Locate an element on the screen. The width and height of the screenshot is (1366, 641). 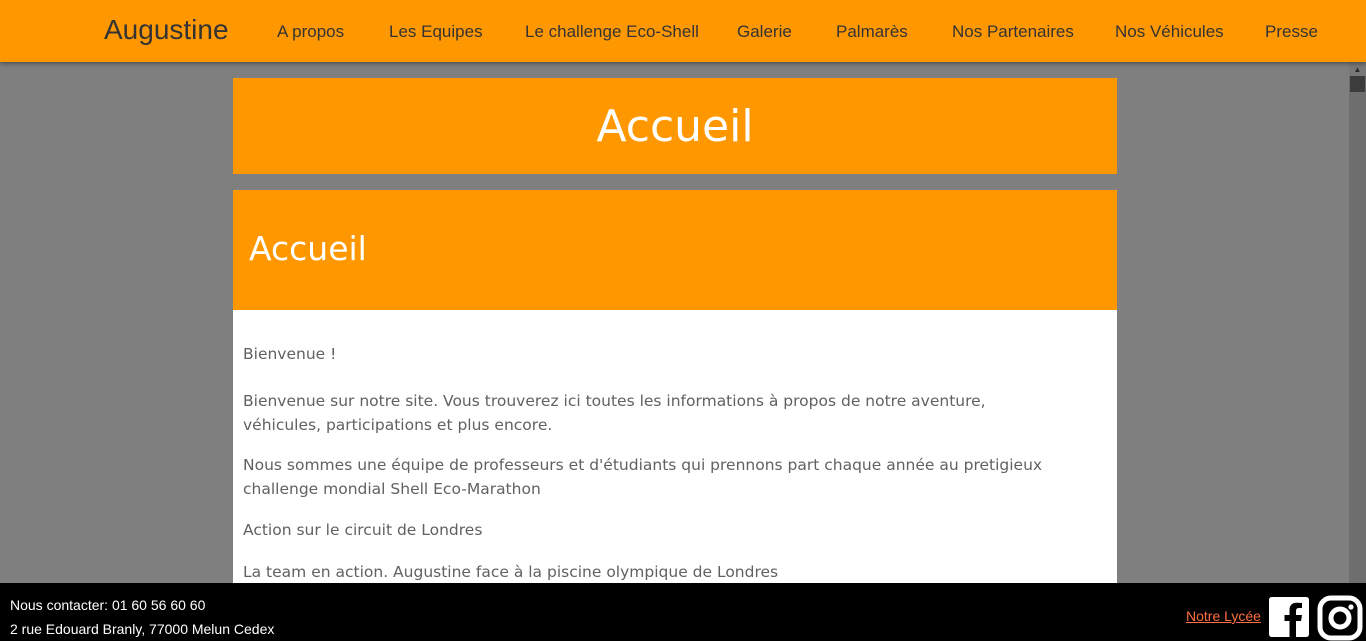
scroll-up-arrow-icon: ▲ is located at coordinates (1357, 69).